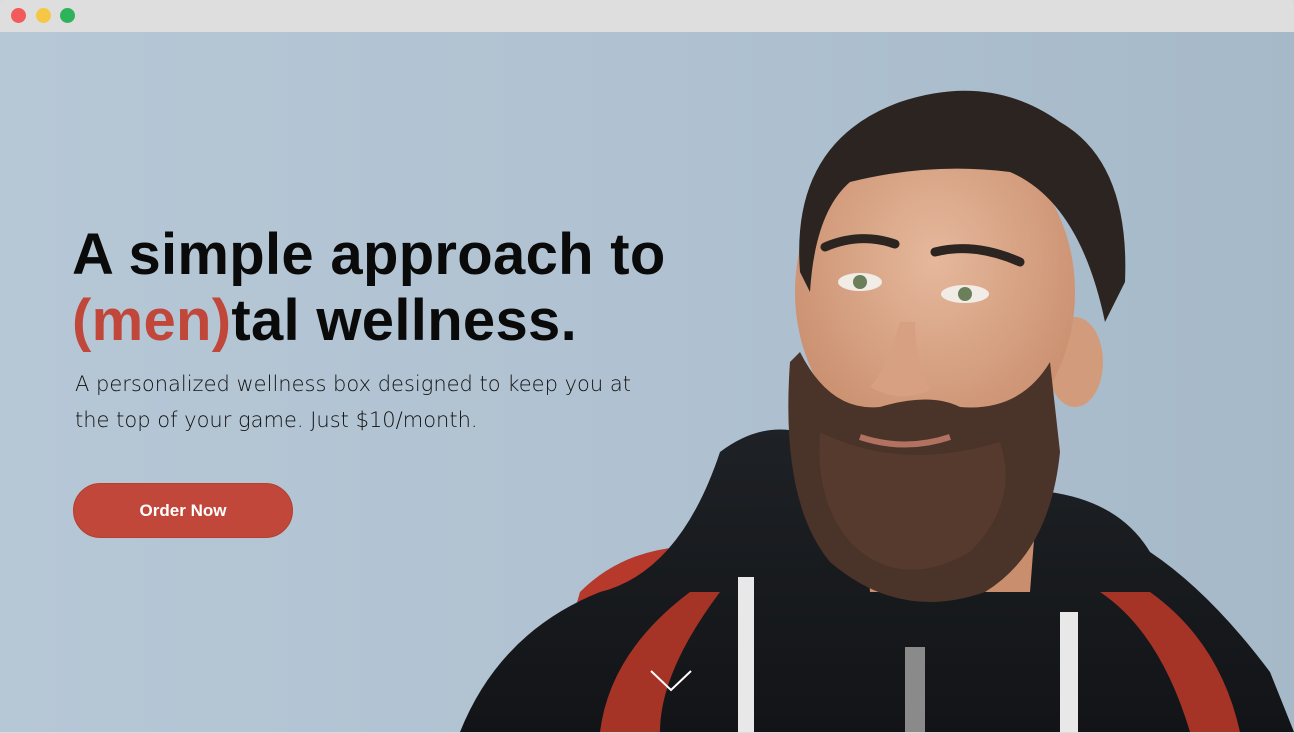  What do you see at coordinates (671, 681) in the screenshot?
I see `chevron-down-icon` at bounding box center [671, 681].